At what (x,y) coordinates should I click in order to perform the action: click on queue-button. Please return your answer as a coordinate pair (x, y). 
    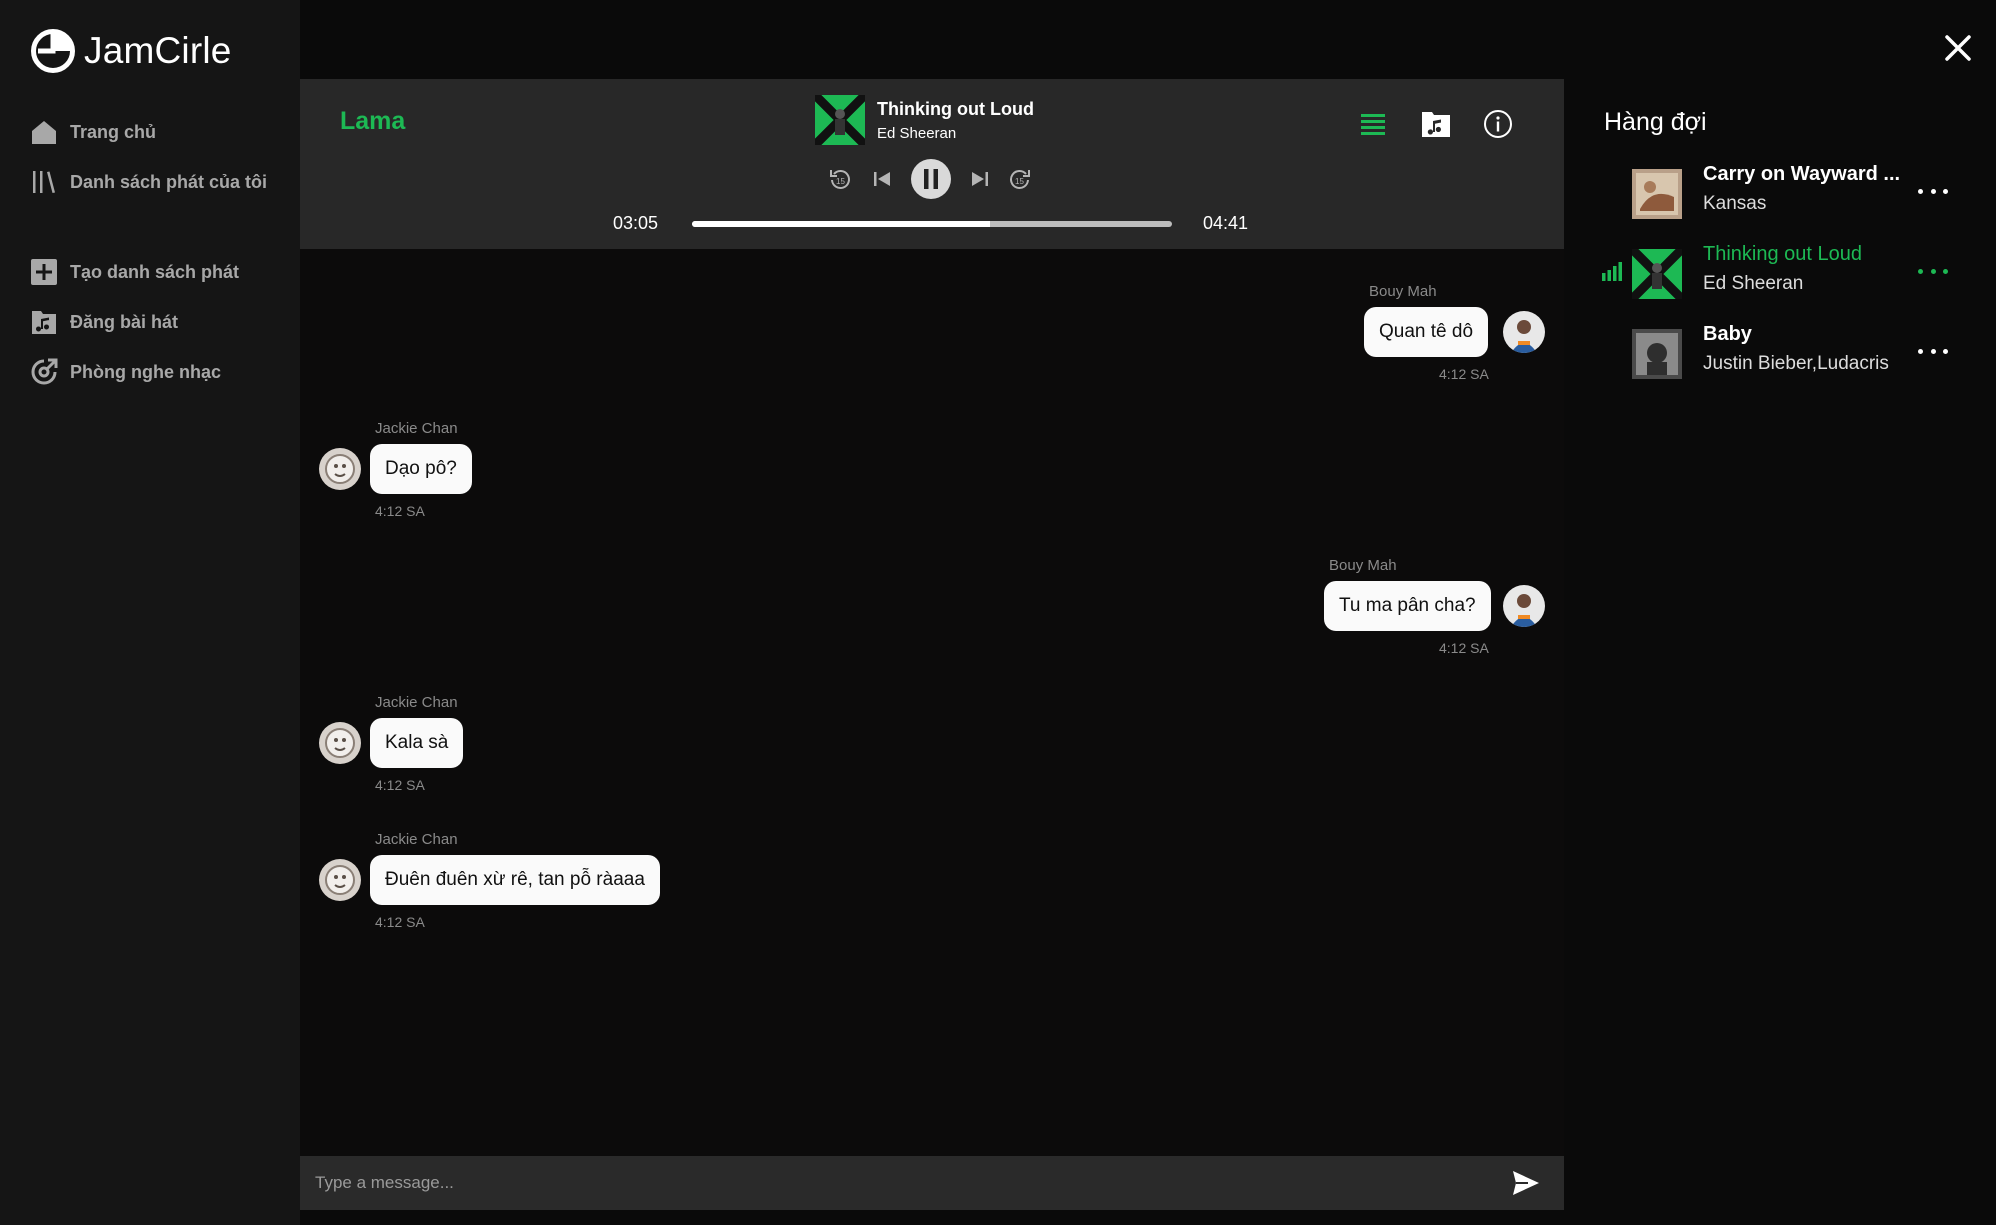
    Looking at the image, I should click on (1373, 124).